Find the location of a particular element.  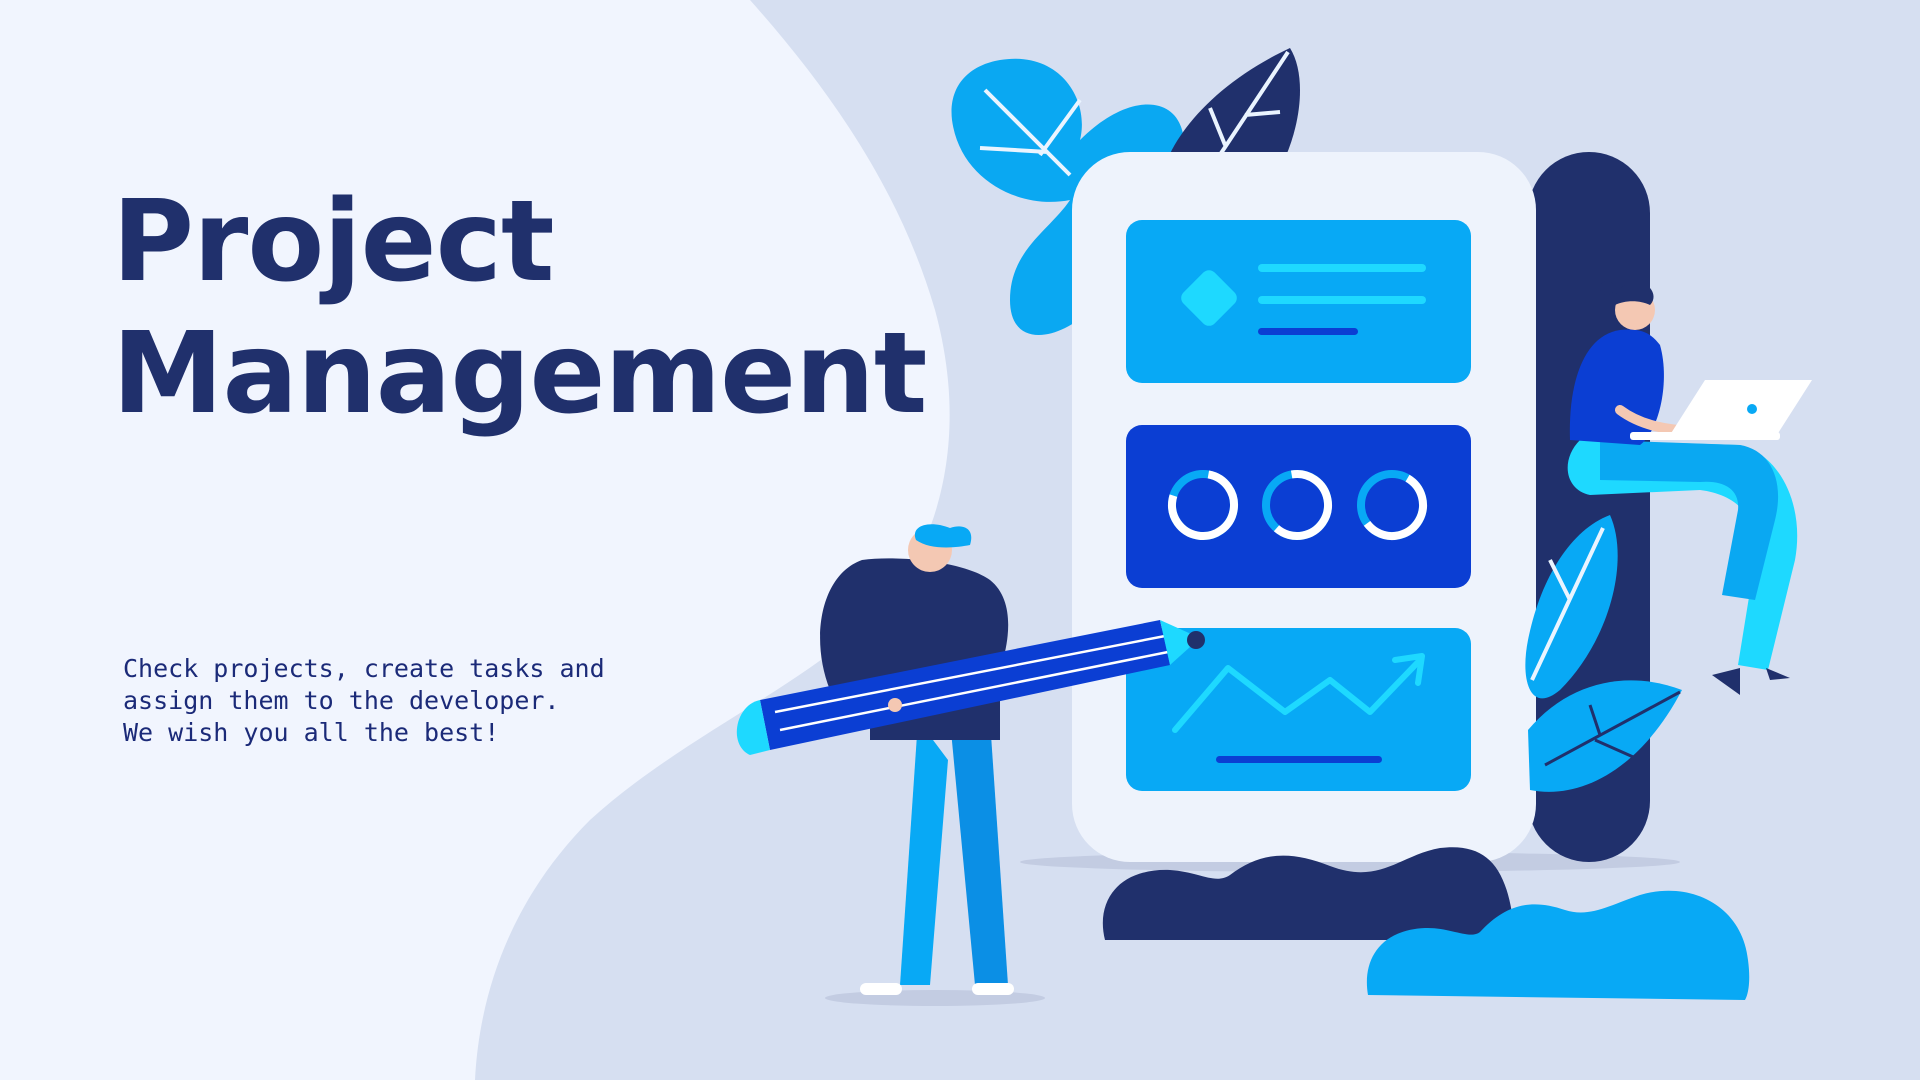

page-title: Project Management is located at coordinates (519, 308).